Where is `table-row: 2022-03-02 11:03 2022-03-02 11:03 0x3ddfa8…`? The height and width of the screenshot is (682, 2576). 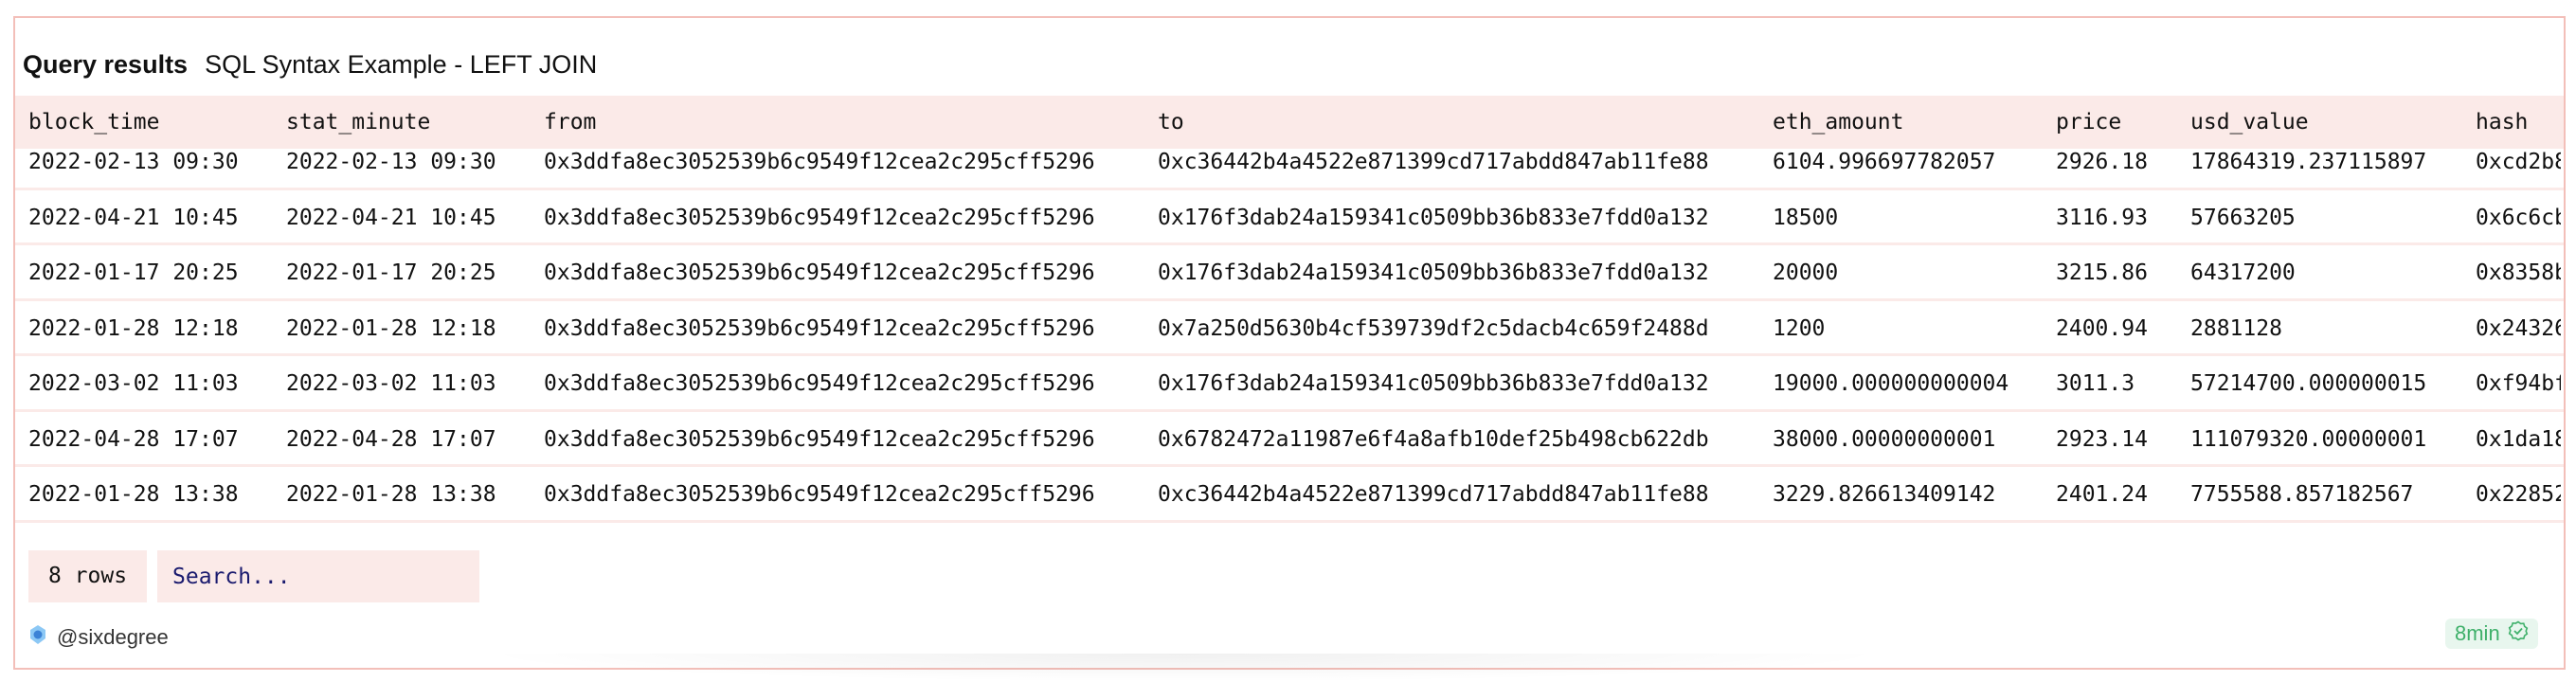 table-row: 2022-03-02 11:03 2022-03-02 11:03 0x3ddfa8… is located at coordinates (1289, 384).